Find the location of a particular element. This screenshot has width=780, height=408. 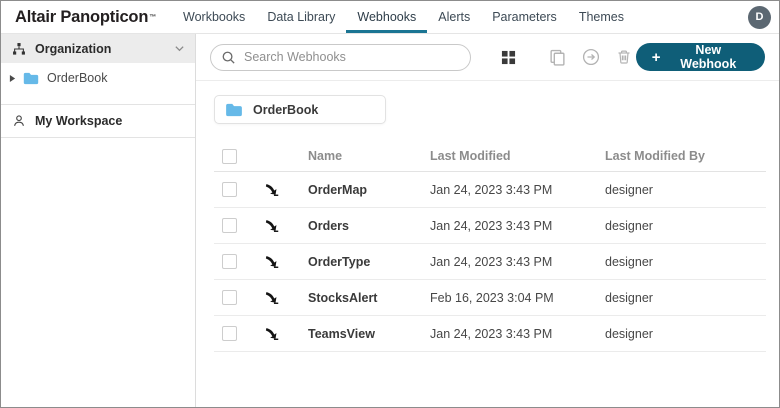

table-row: Orders Jan 24, 2023 3:43 PM designer is located at coordinates (490, 226).